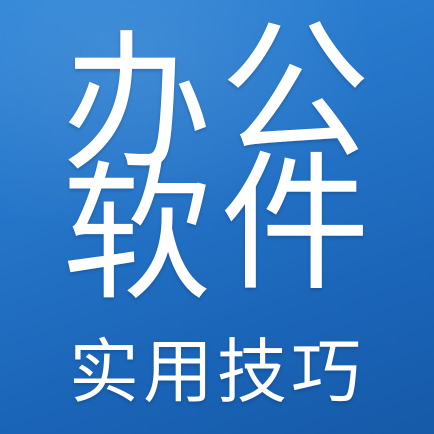 The height and width of the screenshot is (434, 434). I want to click on title-char-ruan: 软, so click(136, 235).